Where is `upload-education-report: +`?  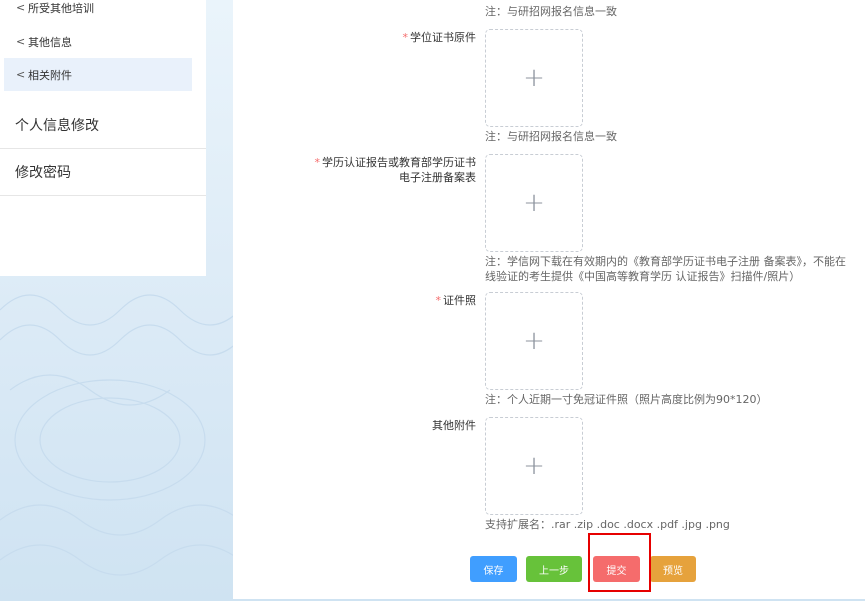
upload-education-report: + is located at coordinates (534, 203).